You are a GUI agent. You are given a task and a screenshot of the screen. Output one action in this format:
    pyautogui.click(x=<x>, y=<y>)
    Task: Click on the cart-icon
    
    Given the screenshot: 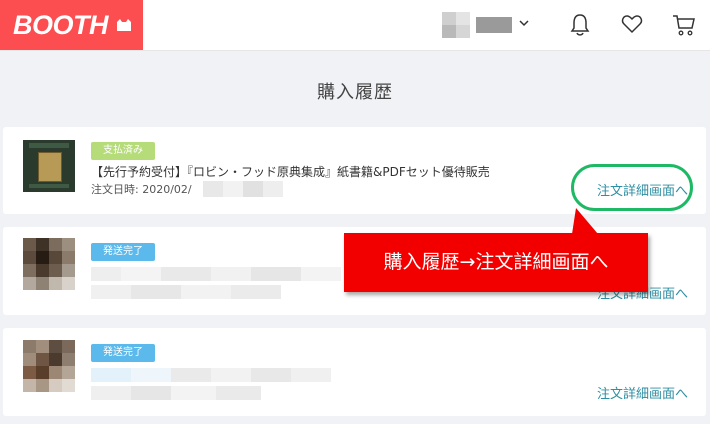 What is the action you would take?
    pyautogui.click(x=684, y=25)
    